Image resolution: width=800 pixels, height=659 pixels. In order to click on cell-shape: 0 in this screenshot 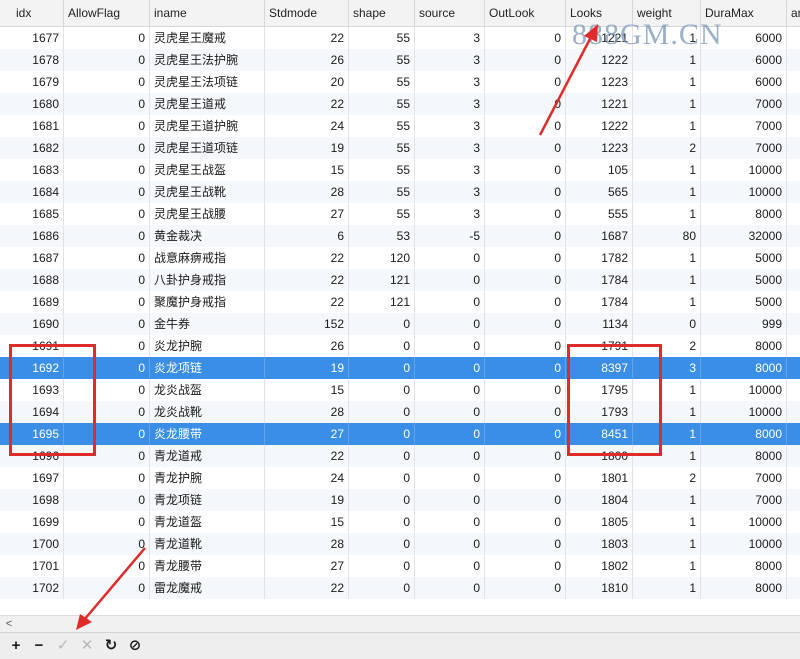, I will do `click(382, 478)`.